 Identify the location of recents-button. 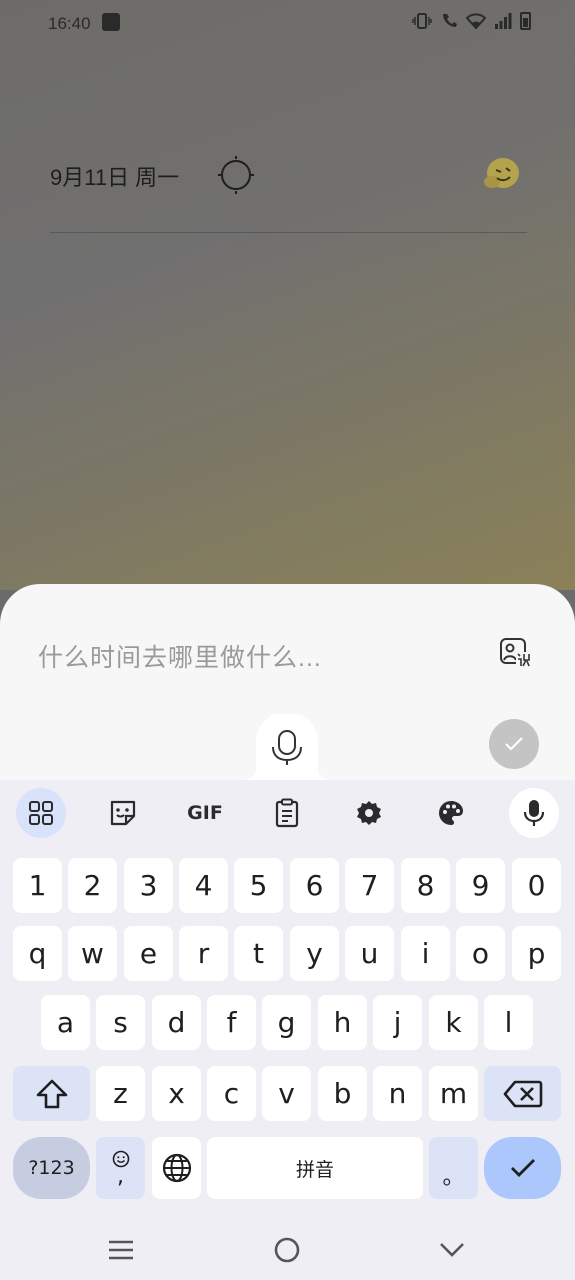
(121, 1250).